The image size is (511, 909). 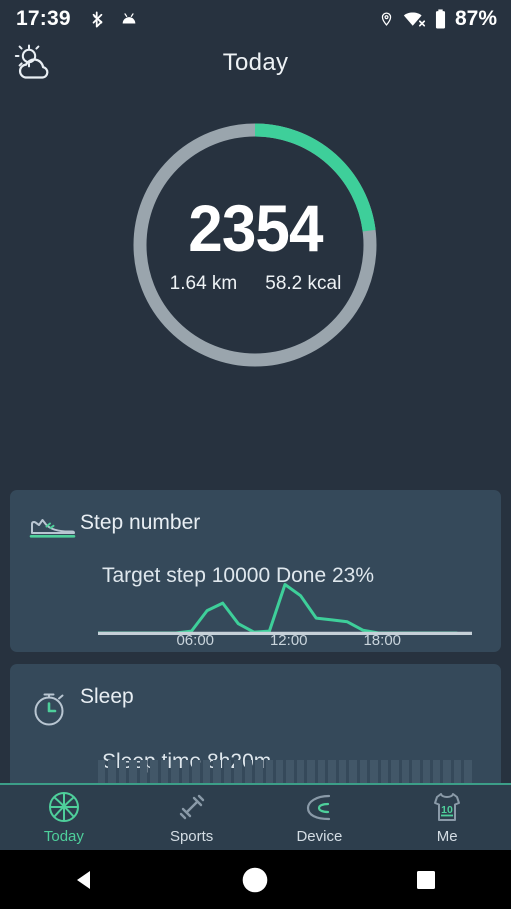 What do you see at coordinates (54, 528) in the screenshot?
I see `running-shoe-icon` at bounding box center [54, 528].